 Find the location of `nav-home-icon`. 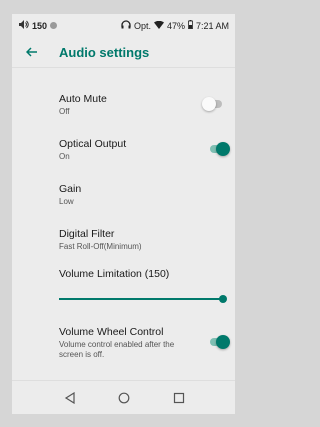

nav-home-icon is located at coordinates (124, 398).